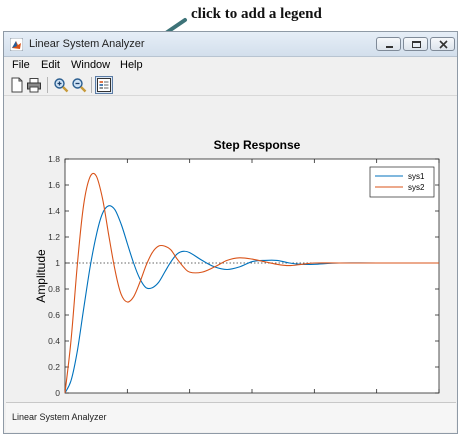  What do you see at coordinates (131, 65) in the screenshot?
I see `menu-help: Help` at bounding box center [131, 65].